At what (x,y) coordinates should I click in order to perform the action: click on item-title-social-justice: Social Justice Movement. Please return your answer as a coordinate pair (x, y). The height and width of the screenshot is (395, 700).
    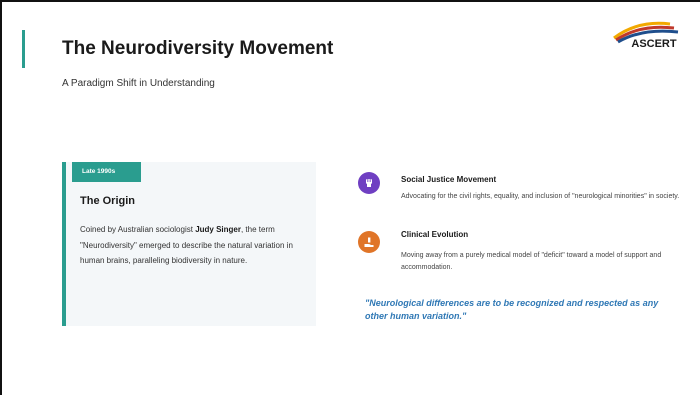
    Looking at the image, I should click on (449, 179).